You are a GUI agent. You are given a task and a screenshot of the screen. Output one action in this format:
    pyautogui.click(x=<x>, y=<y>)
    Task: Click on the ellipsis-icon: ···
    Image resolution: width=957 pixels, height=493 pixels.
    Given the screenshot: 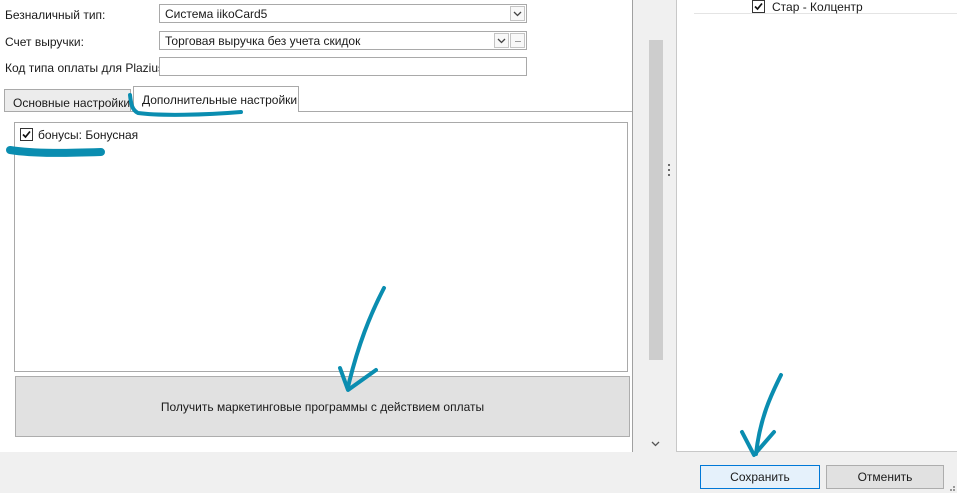 What is the action you would take?
    pyautogui.click(x=517, y=40)
    